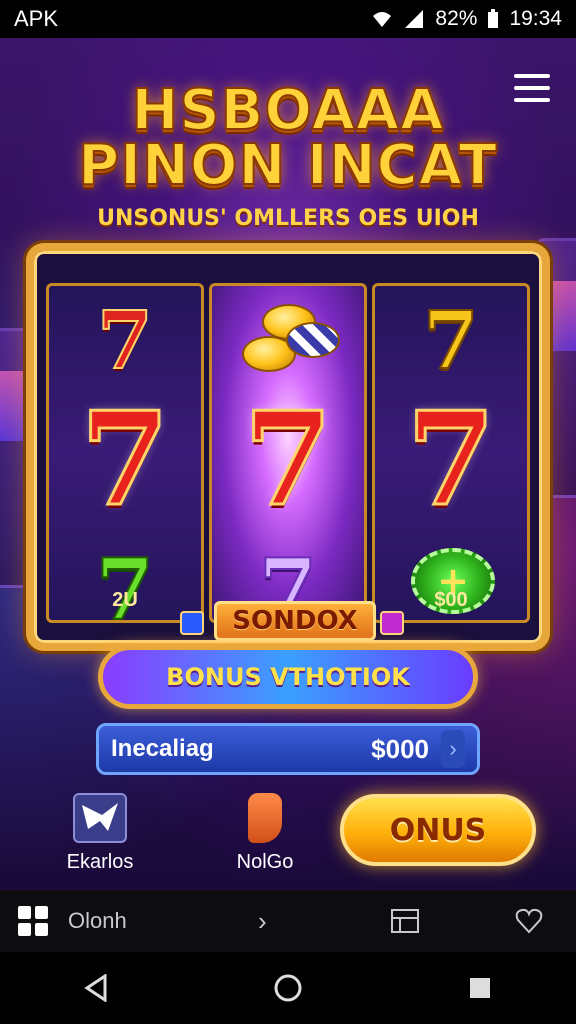  I want to click on reel-1: 7 7 7 2U, so click(125, 453).